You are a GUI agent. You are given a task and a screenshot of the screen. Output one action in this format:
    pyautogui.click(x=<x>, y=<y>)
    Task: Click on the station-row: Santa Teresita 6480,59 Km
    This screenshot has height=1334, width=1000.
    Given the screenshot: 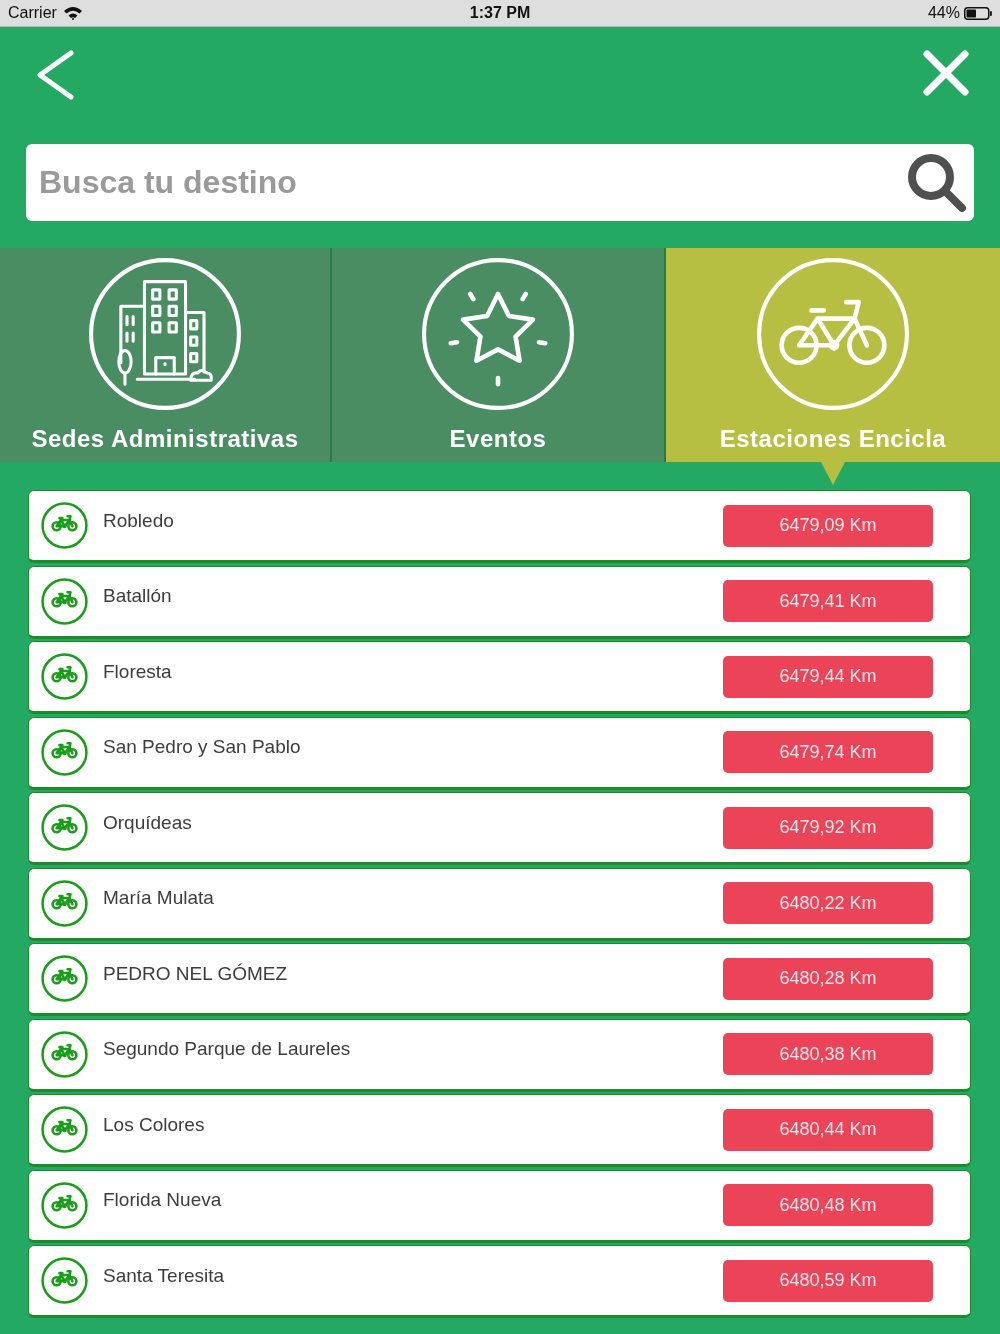 What is the action you would take?
    pyautogui.click(x=499, y=1281)
    